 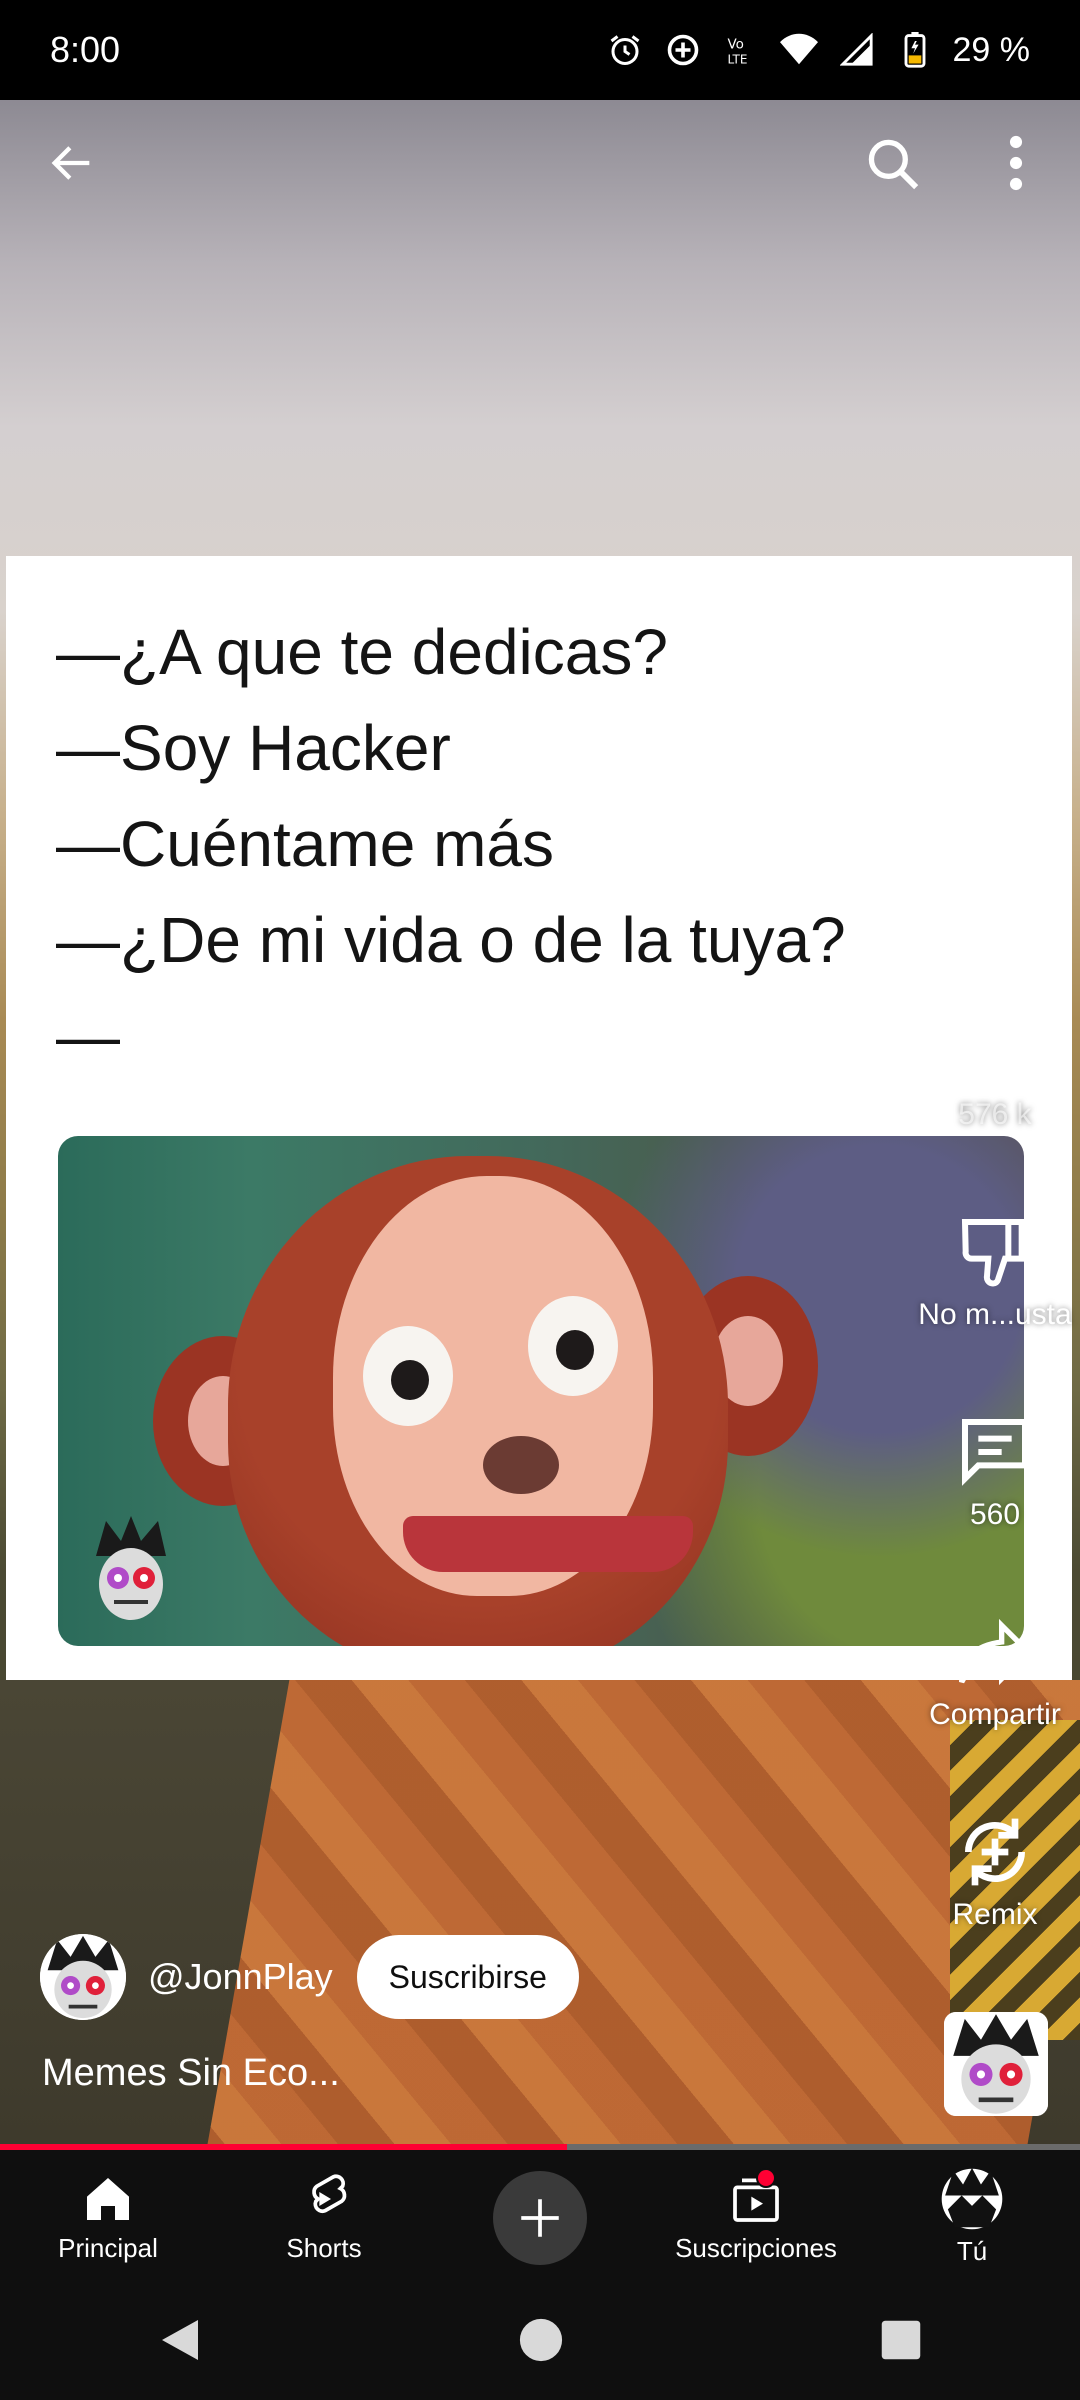 I want to click on meme-line: —Soy Hacker, so click(x=253, y=748).